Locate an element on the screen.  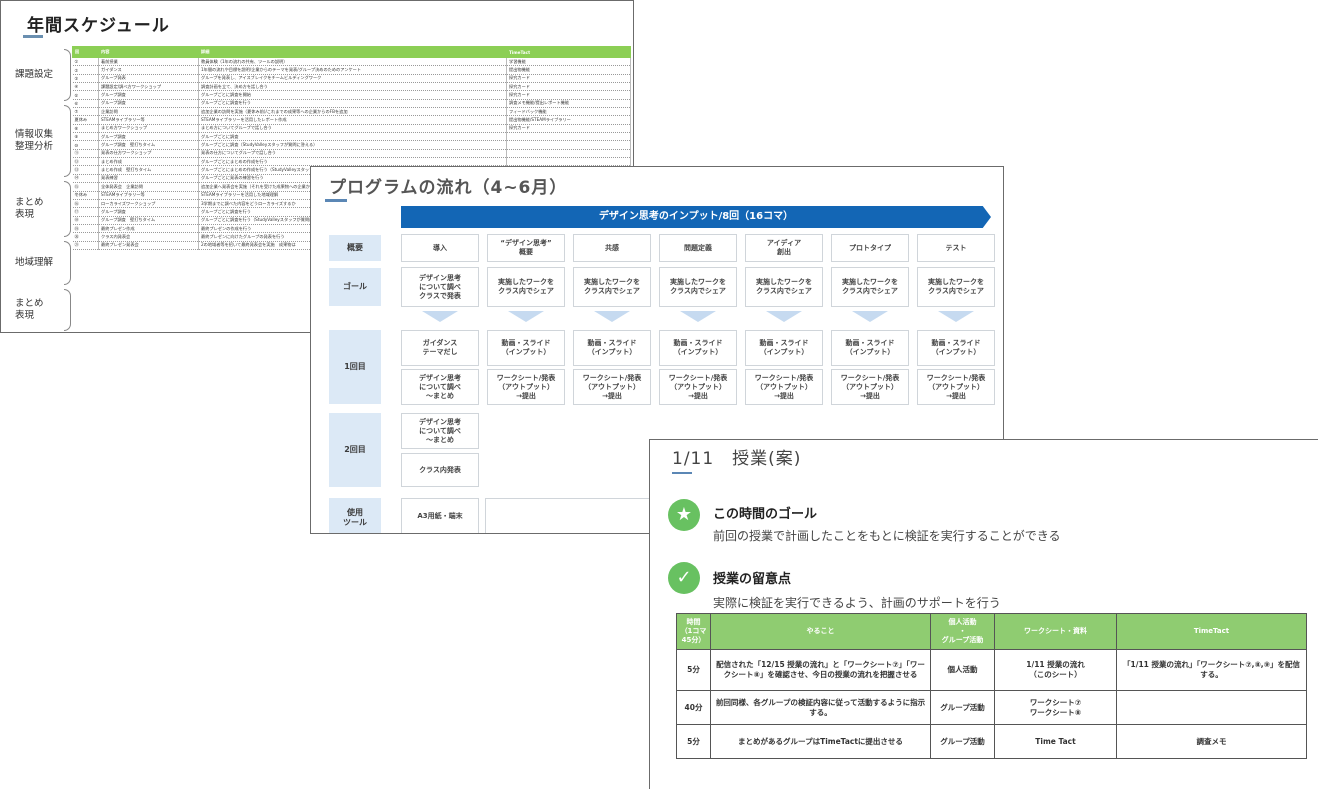
table-row: ⑪ 発表の仕方ワークショップ 発表の仕方についてグループで話し合う is located at coordinates (351, 154).